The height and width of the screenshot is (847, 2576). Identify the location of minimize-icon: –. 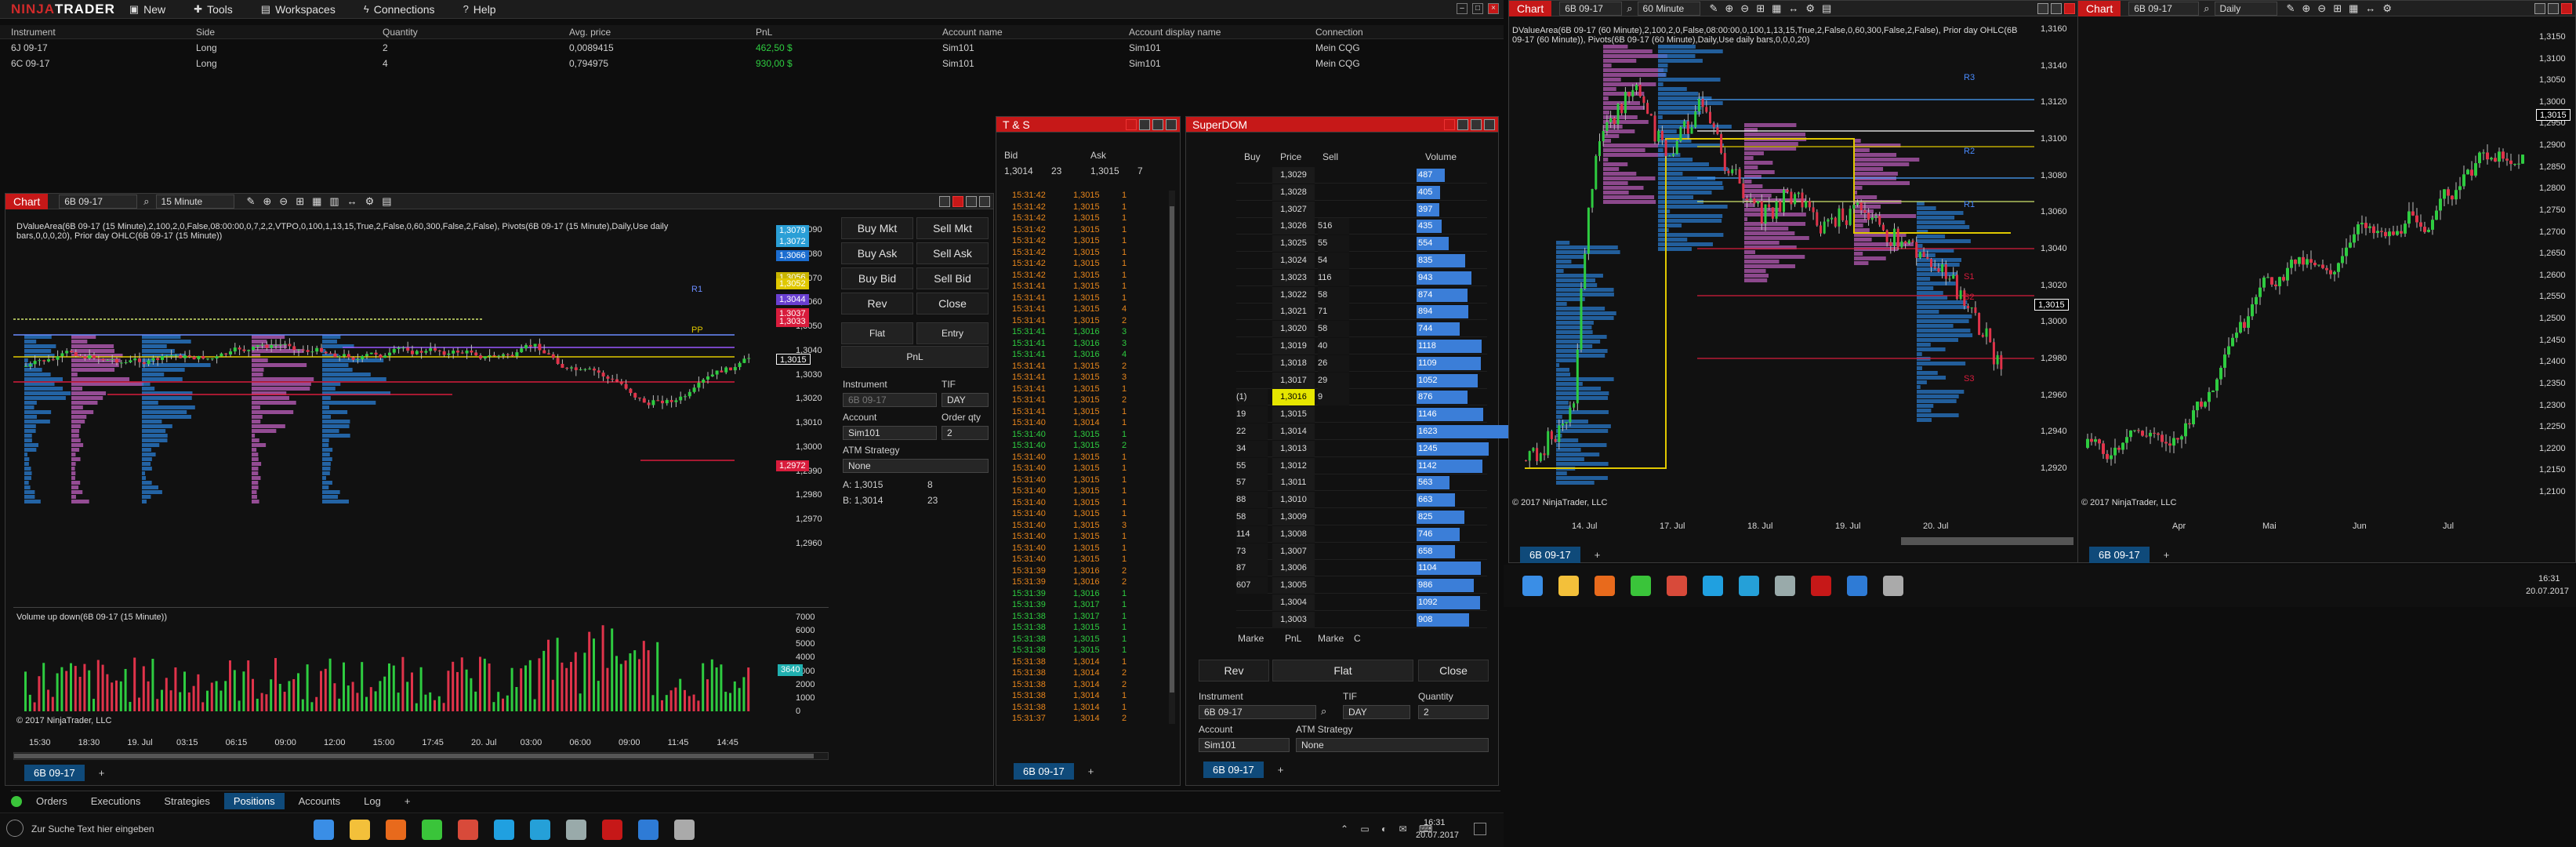
(1462, 8).